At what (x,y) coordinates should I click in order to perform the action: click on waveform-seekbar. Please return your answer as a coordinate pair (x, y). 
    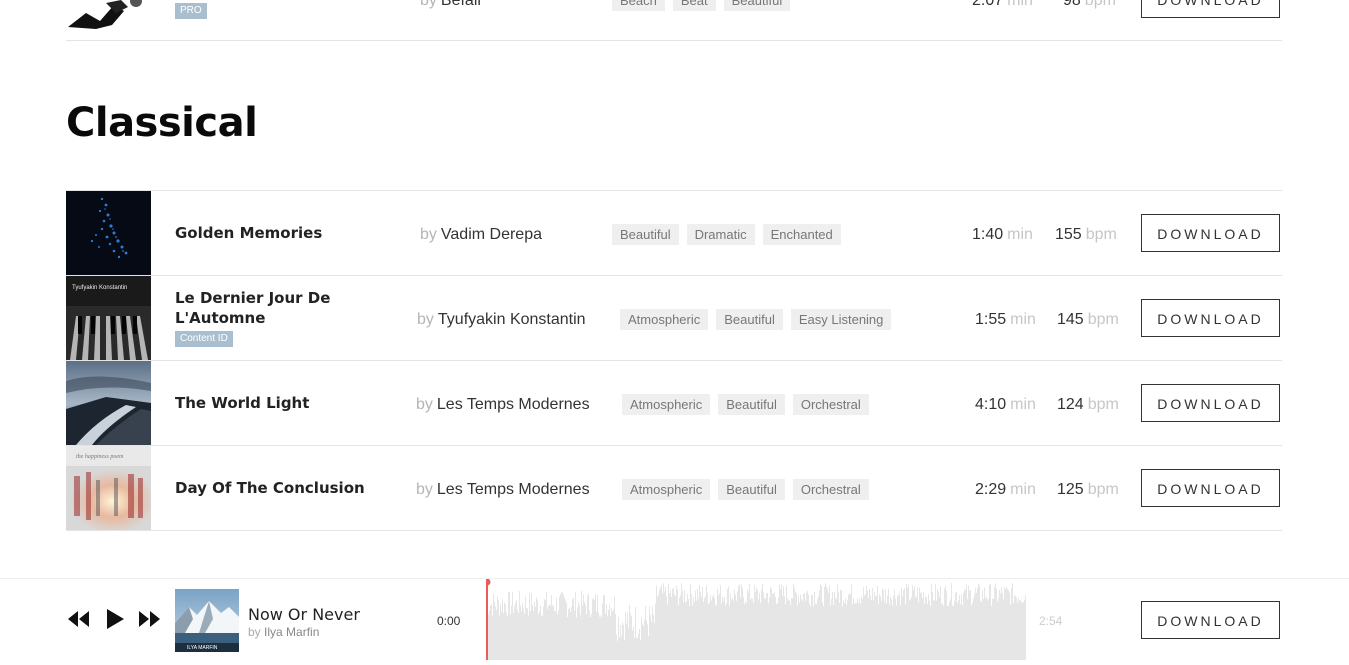
    Looking at the image, I should click on (755, 619).